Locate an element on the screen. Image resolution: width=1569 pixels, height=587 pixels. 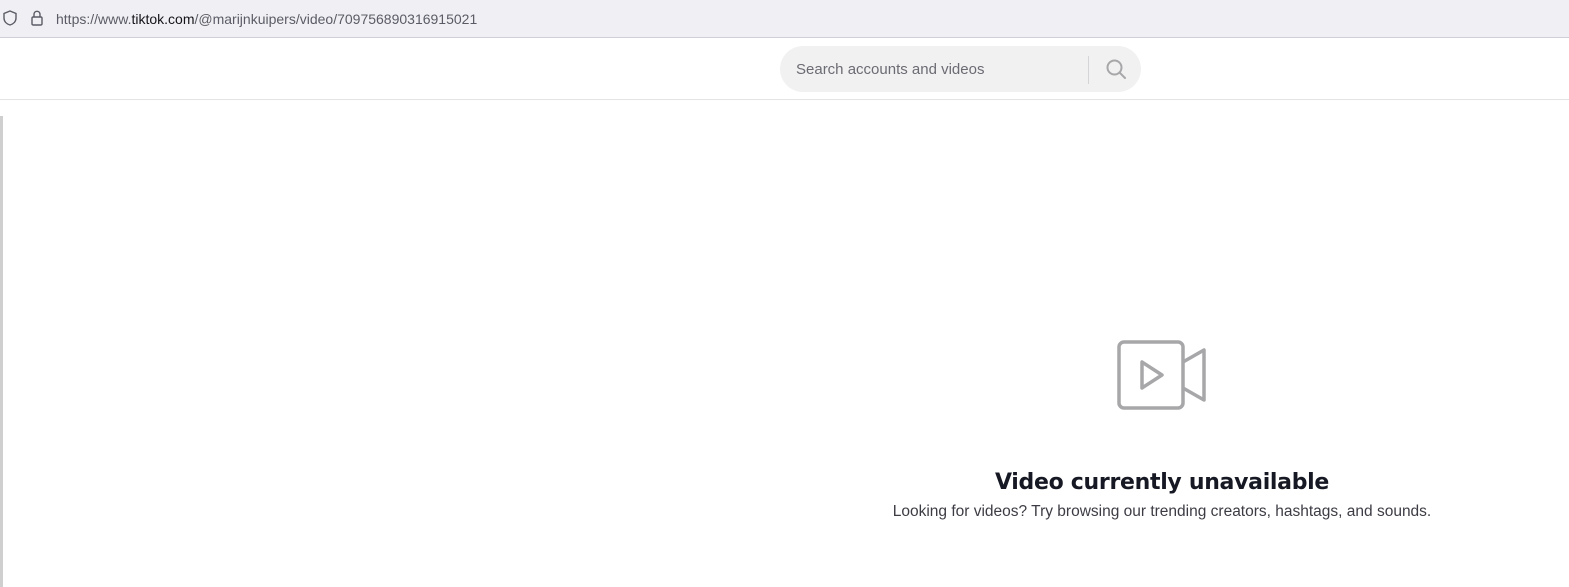
site-header is located at coordinates (784, 69).